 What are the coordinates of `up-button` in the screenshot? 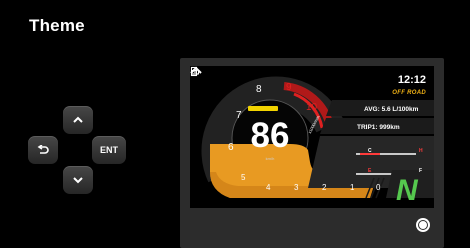 It's located at (78, 120).